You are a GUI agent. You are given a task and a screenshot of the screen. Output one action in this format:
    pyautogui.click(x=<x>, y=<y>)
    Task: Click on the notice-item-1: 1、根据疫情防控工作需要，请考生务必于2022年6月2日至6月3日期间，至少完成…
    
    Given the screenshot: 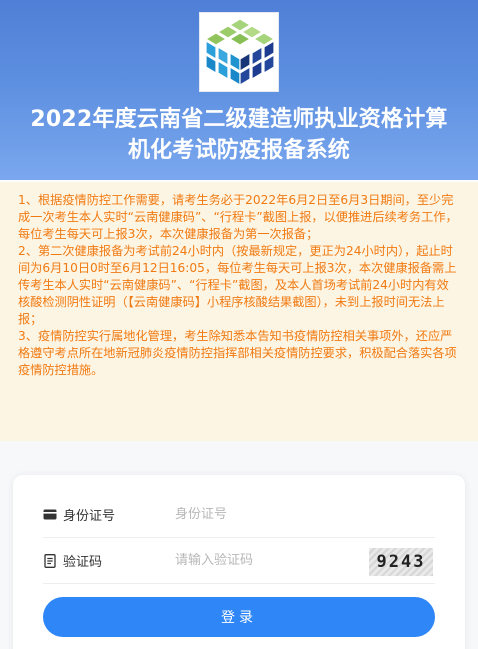 What is the action you would take?
    pyautogui.click(x=238, y=217)
    